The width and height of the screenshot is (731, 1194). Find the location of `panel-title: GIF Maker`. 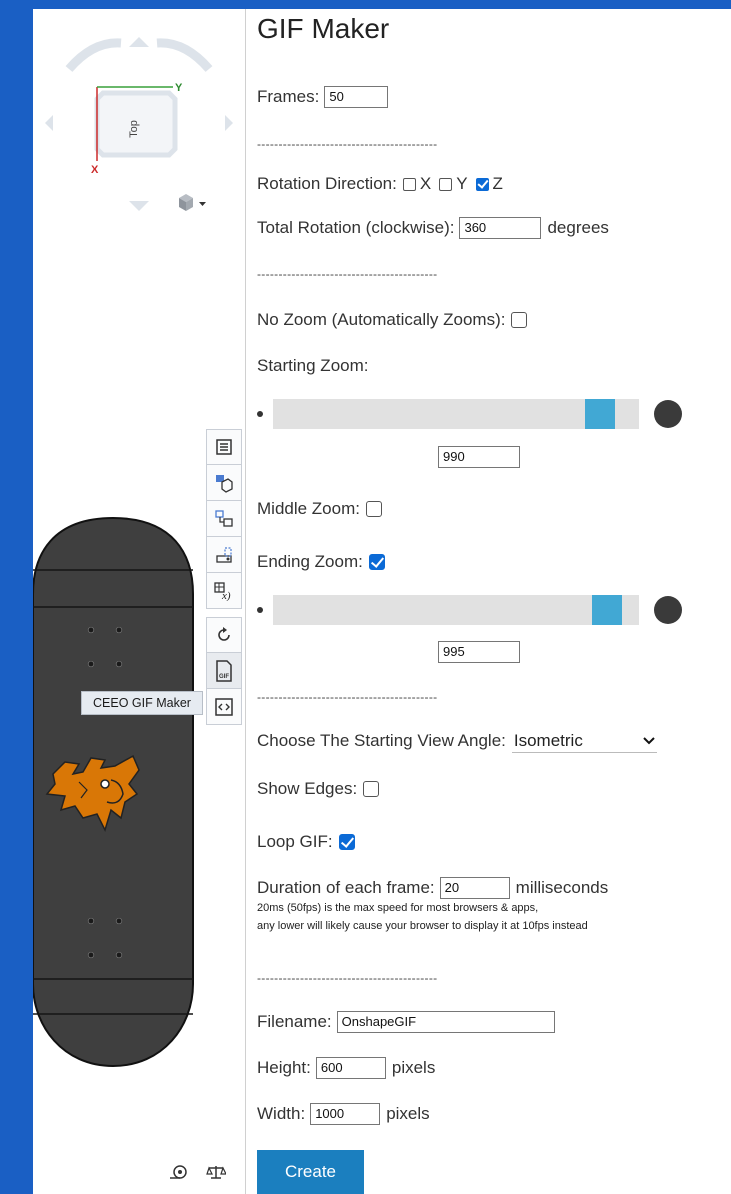

panel-title: GIF Maker is located at coordinates (323, 28).